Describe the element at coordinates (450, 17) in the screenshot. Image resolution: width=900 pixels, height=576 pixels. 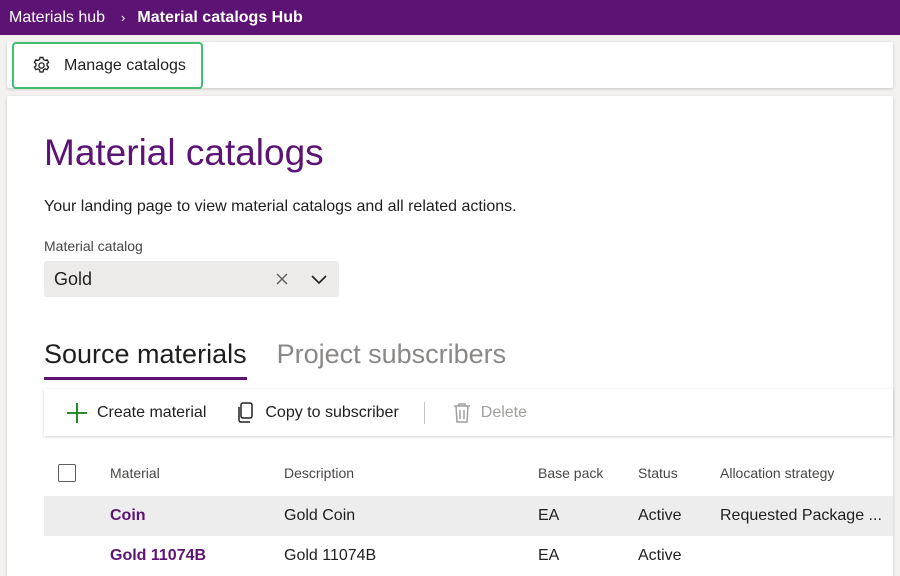
I see `top-nav-bar: Materials hub › Material catalogs Hub` at that location.